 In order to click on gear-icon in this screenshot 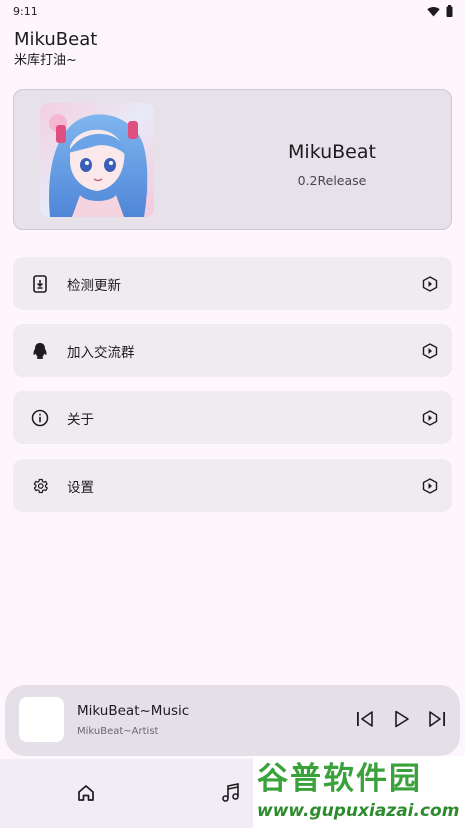, I will do `click(40, 486)`.